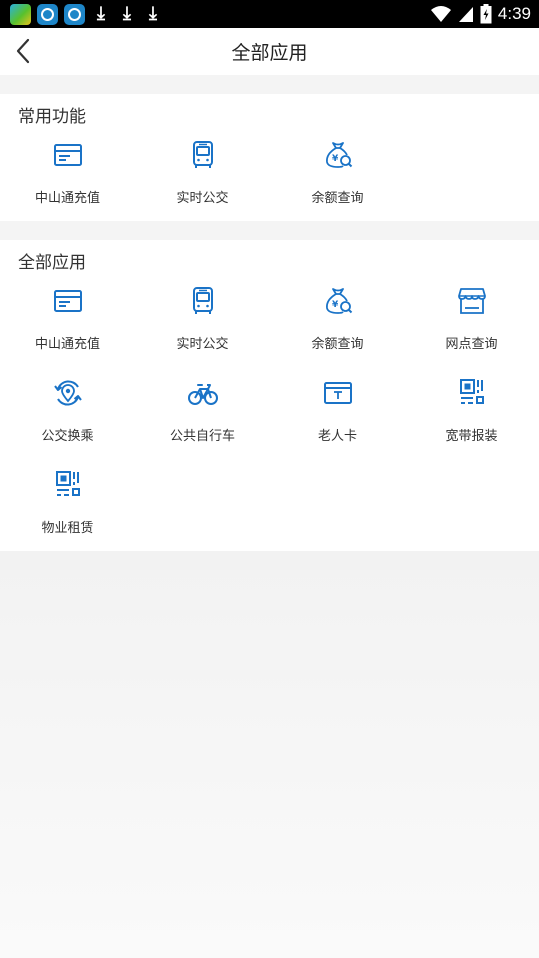  Describe the element at coordinates (471, 344) in the screenshot. I see `app-item-label: 网点查询` at that location.